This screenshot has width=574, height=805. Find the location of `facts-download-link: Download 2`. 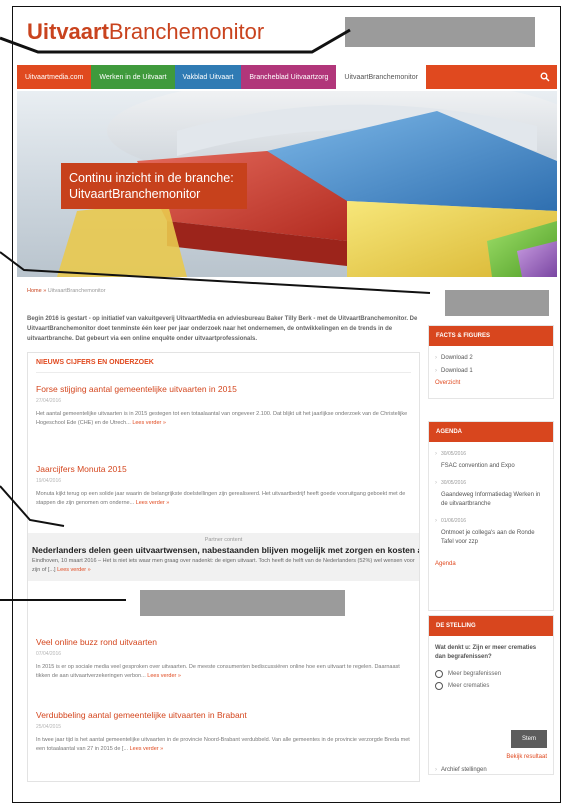

facts-download-link: Download 2 is located at coordinates (457, 358).